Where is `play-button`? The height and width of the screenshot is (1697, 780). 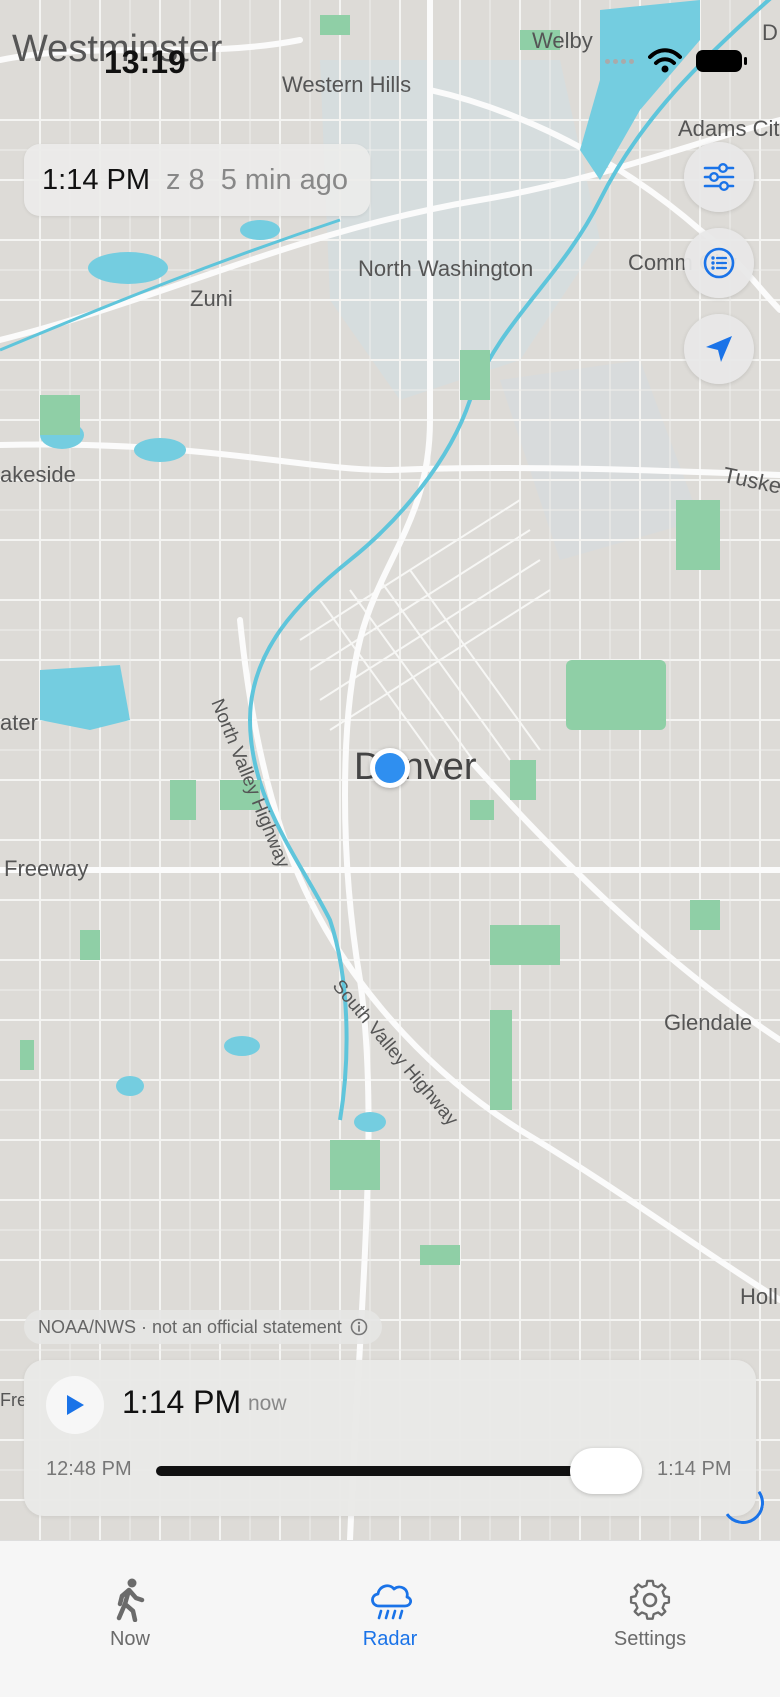
play-button is located at coordinates (75, 1405).